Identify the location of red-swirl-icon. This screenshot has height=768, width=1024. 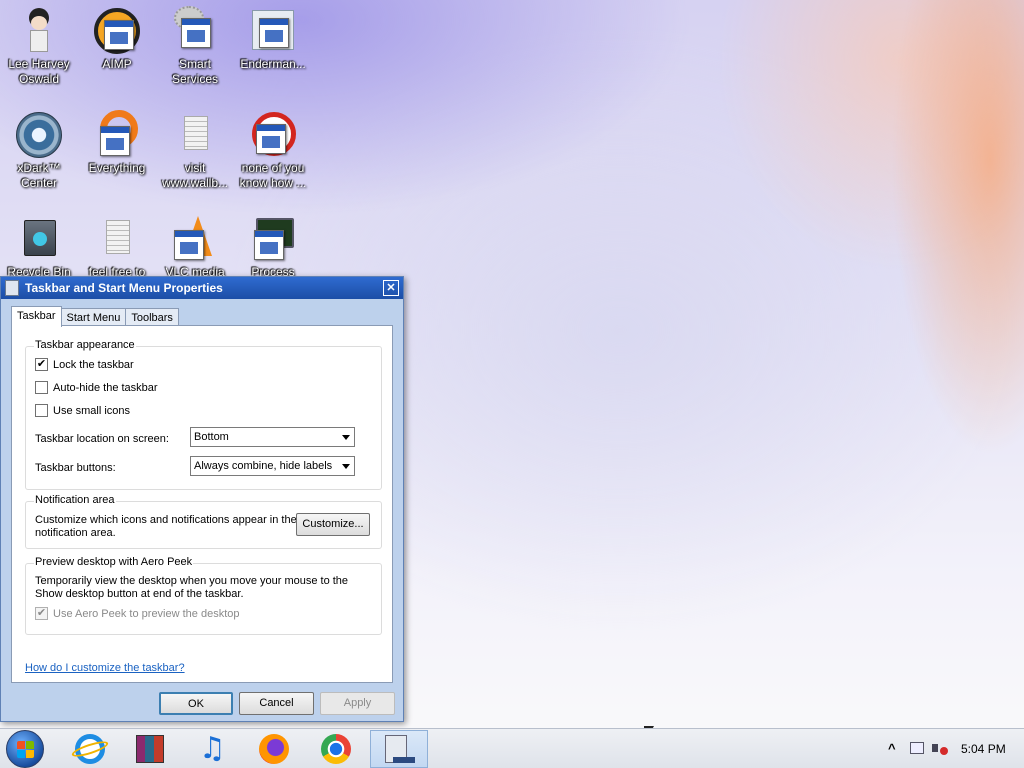
(273, 135).